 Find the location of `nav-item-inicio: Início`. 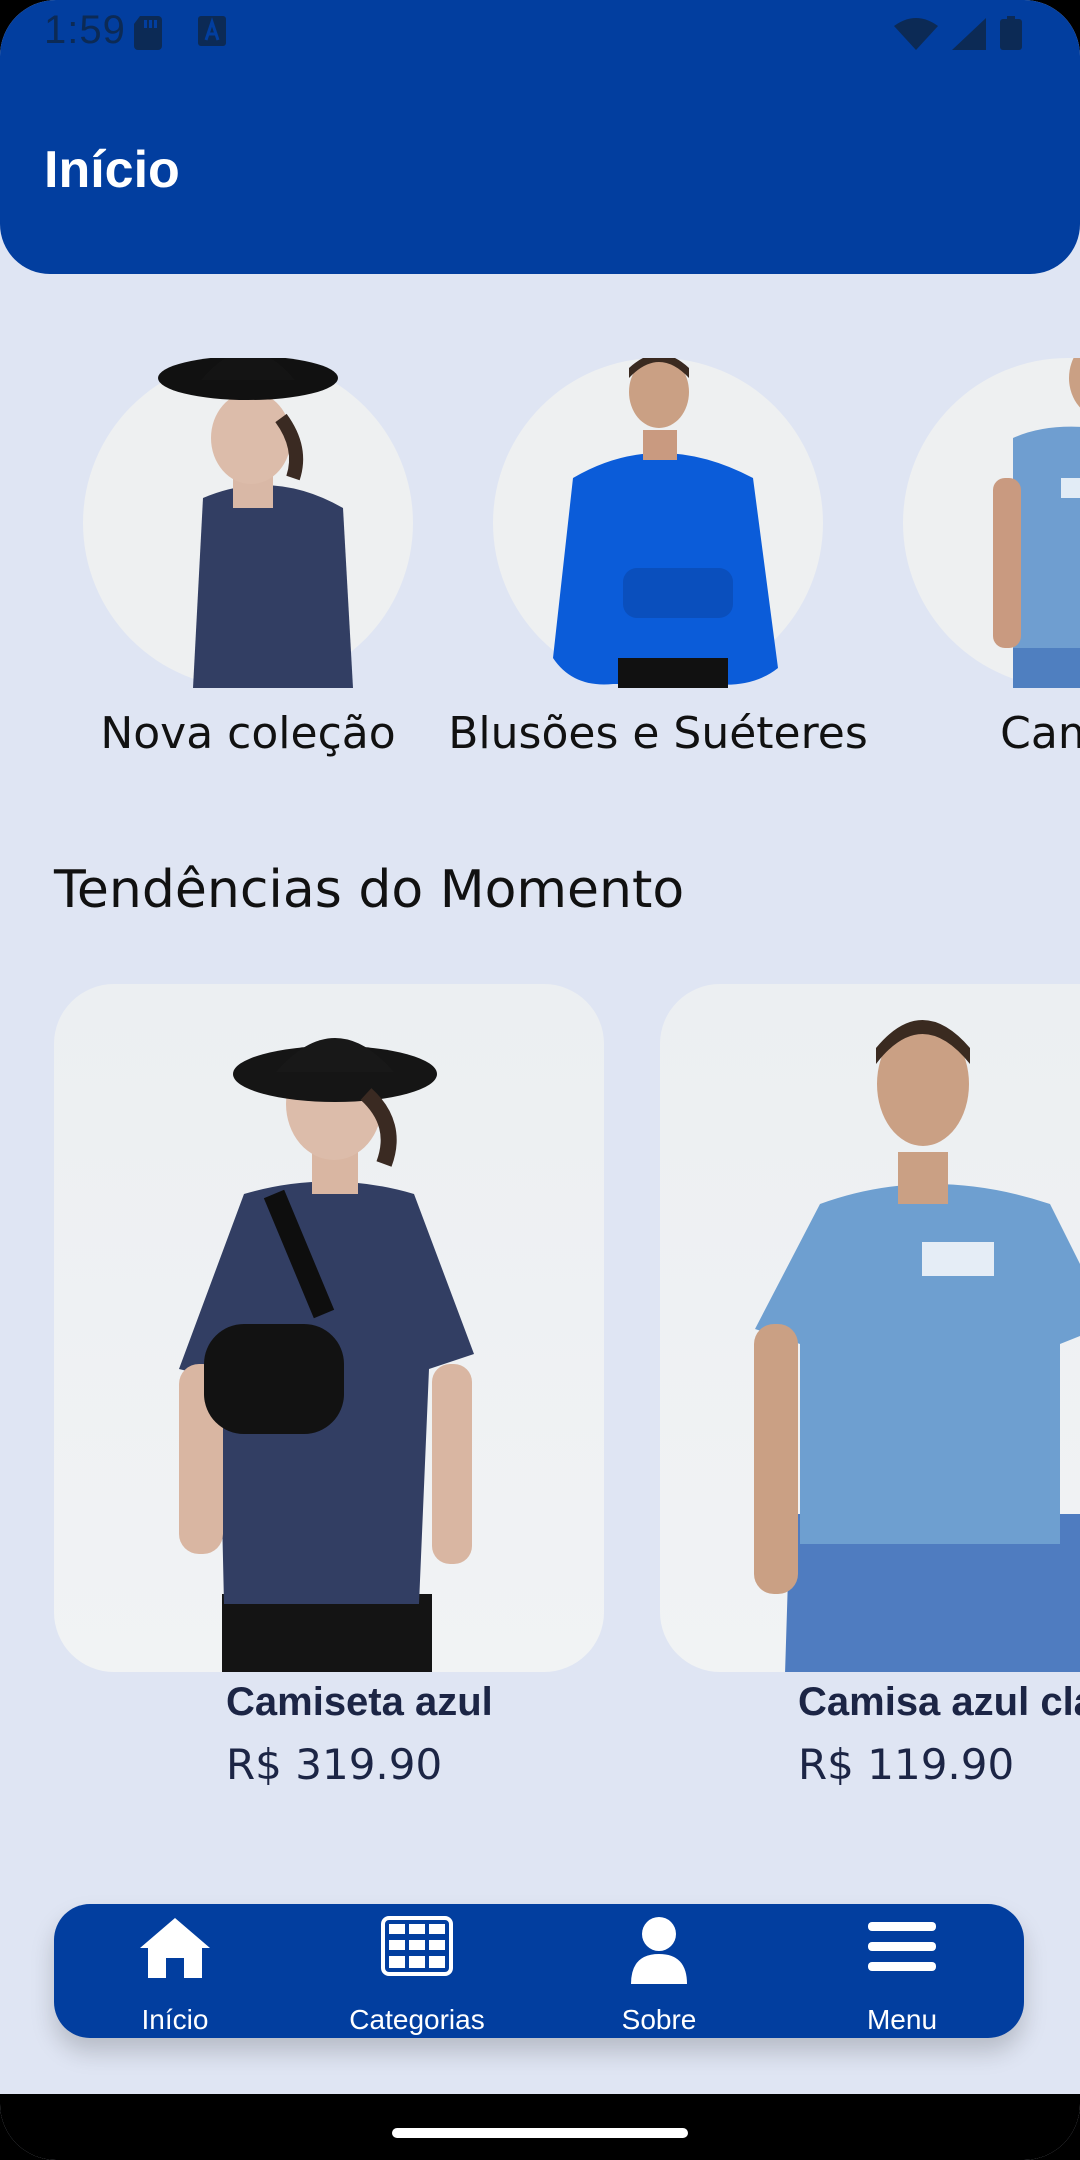

nav-item-inicio: Início is located at coordinates (175, 1971).